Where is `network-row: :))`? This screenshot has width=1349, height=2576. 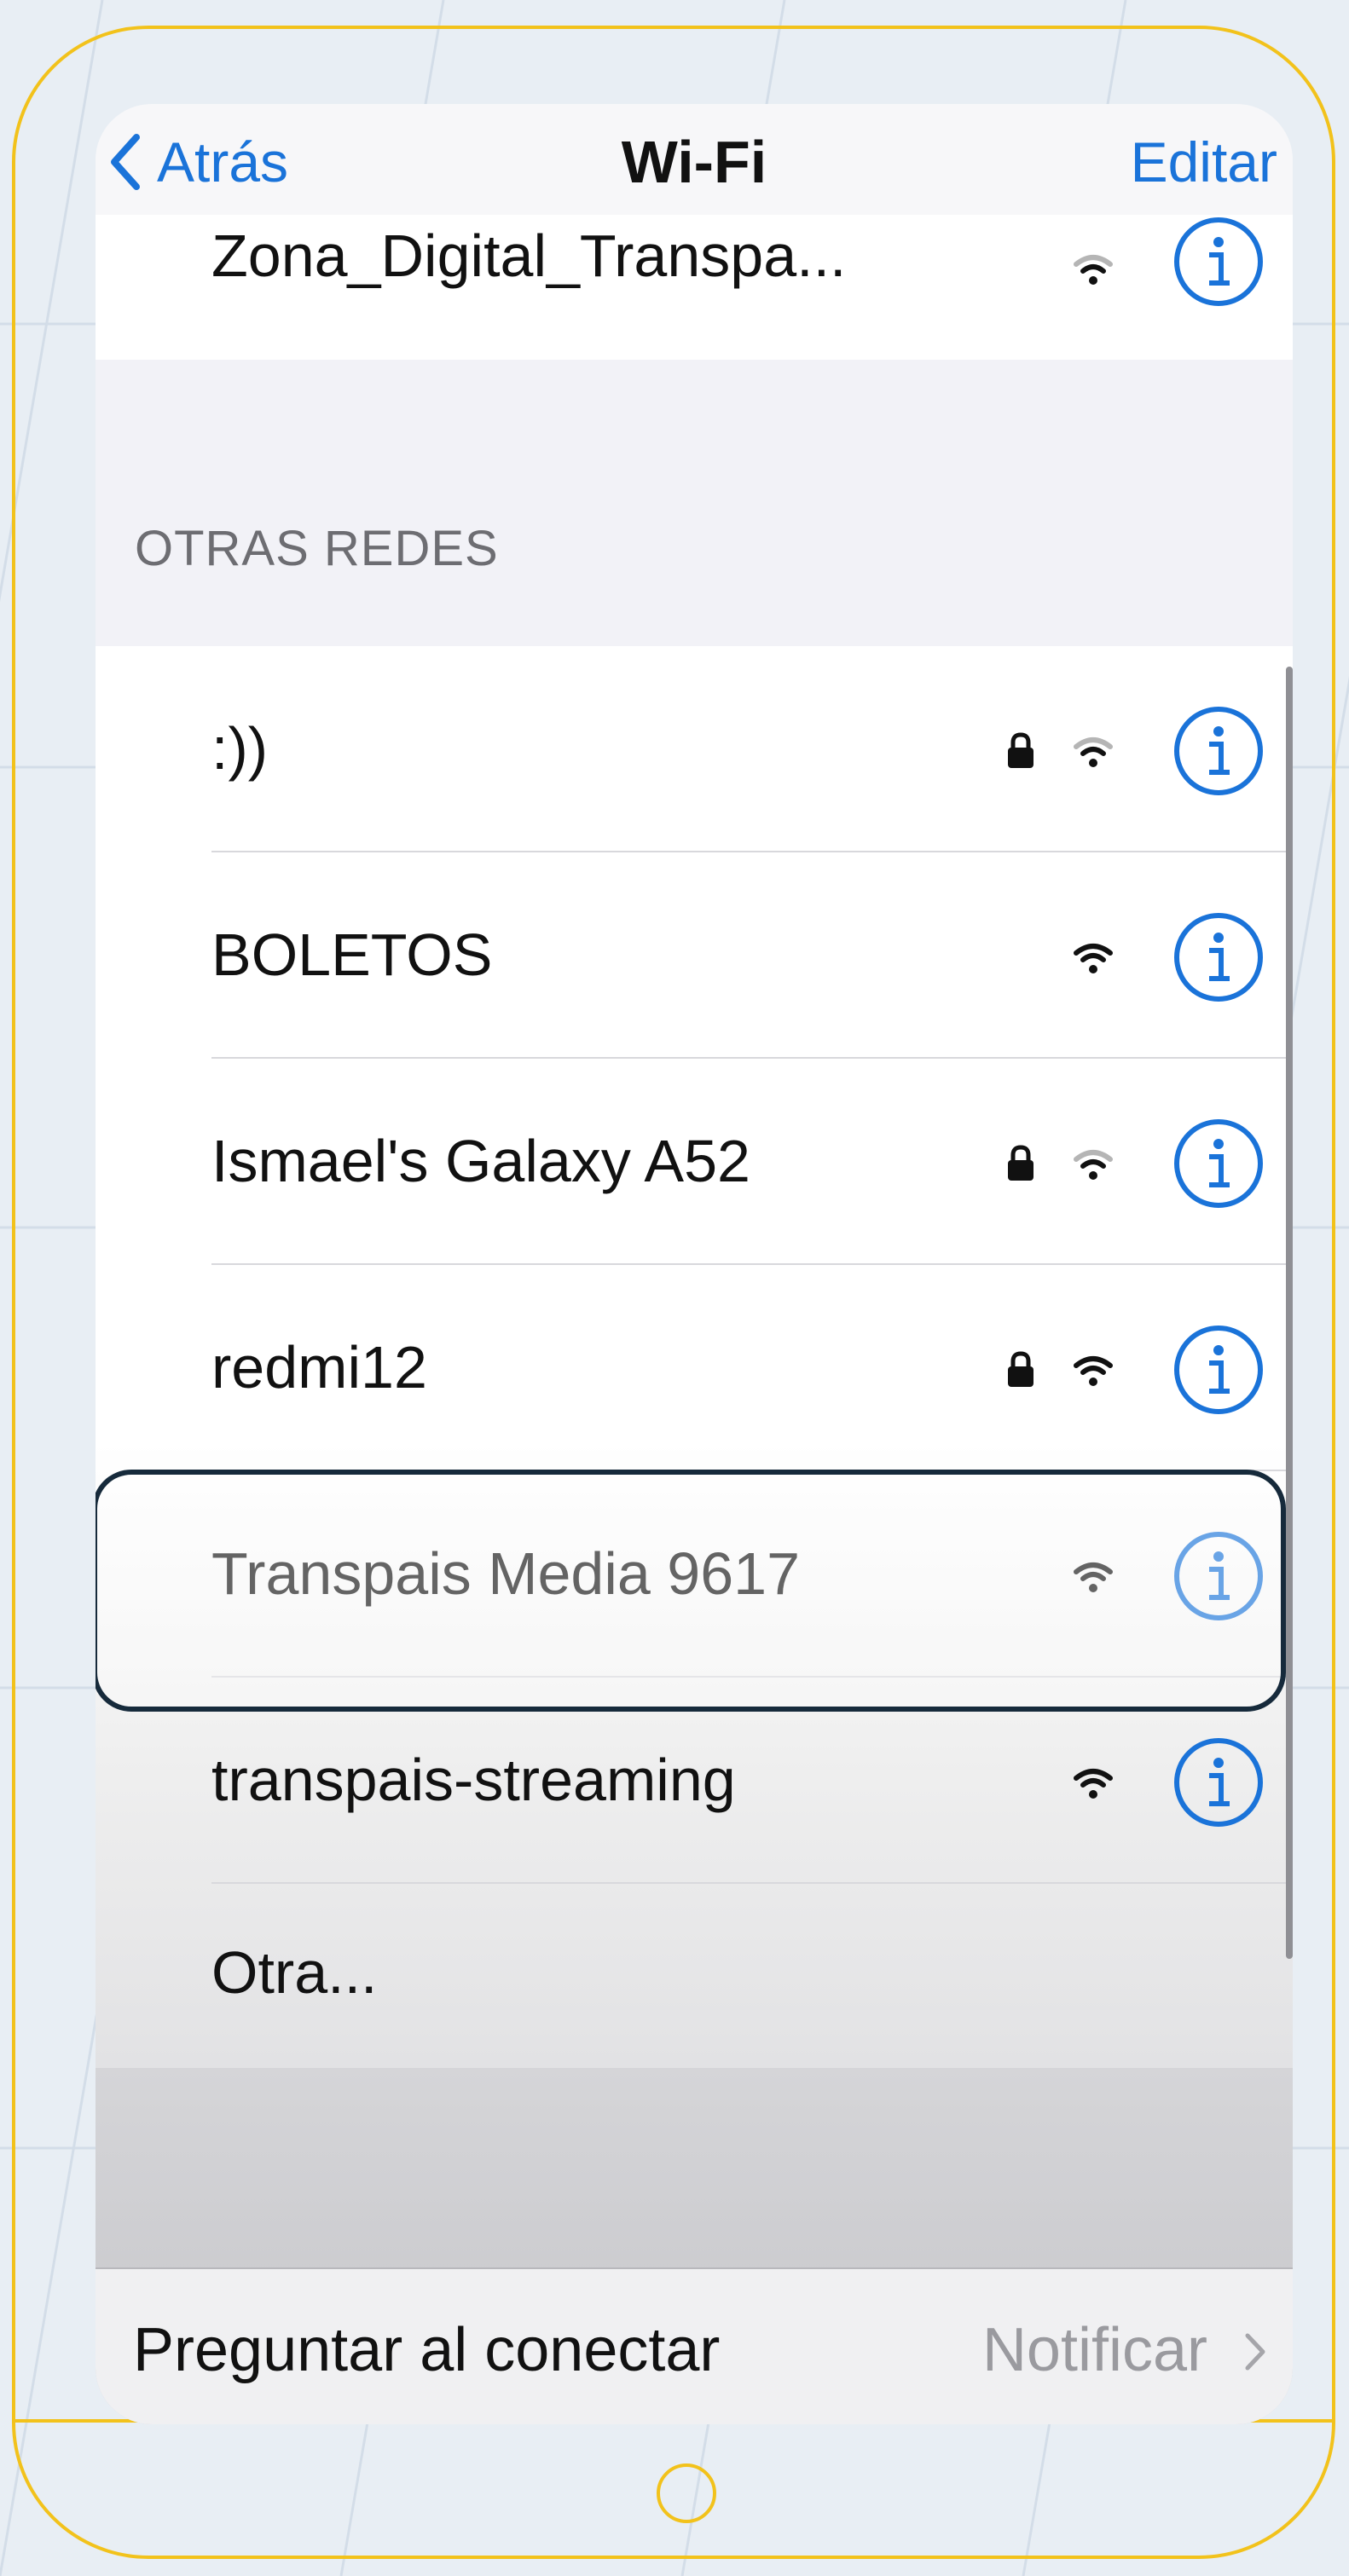
network-row: :)) is located at coordinates (694, 749).